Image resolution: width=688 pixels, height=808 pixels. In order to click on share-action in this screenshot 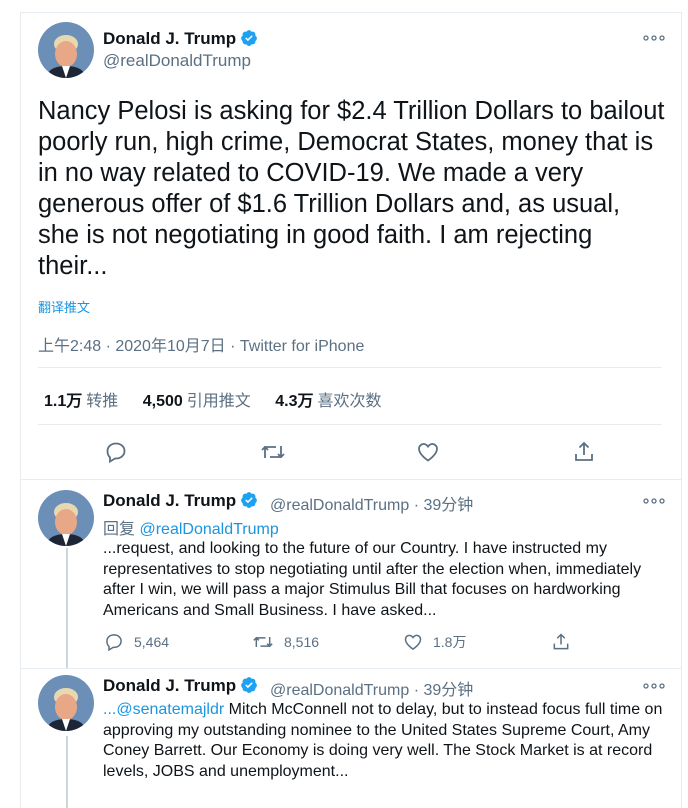, I will do `click(561, 642)`.